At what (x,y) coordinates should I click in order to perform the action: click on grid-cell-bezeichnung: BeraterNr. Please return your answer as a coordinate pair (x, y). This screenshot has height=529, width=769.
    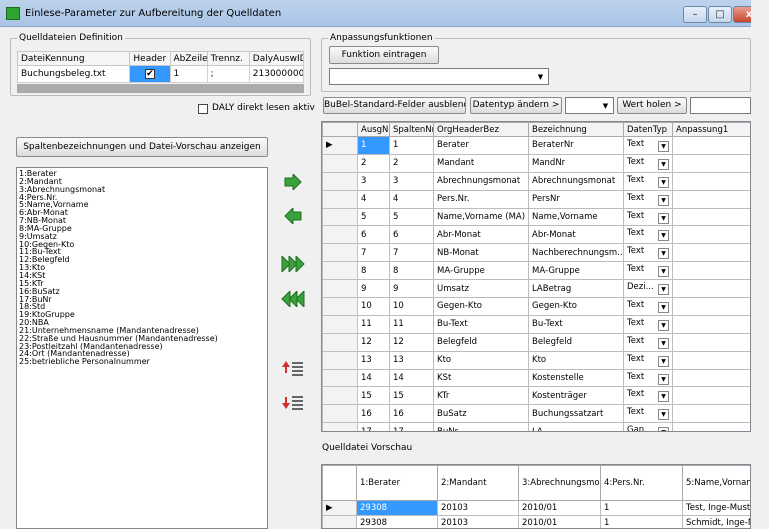
    Looking at the image, I should click on (576, 145).